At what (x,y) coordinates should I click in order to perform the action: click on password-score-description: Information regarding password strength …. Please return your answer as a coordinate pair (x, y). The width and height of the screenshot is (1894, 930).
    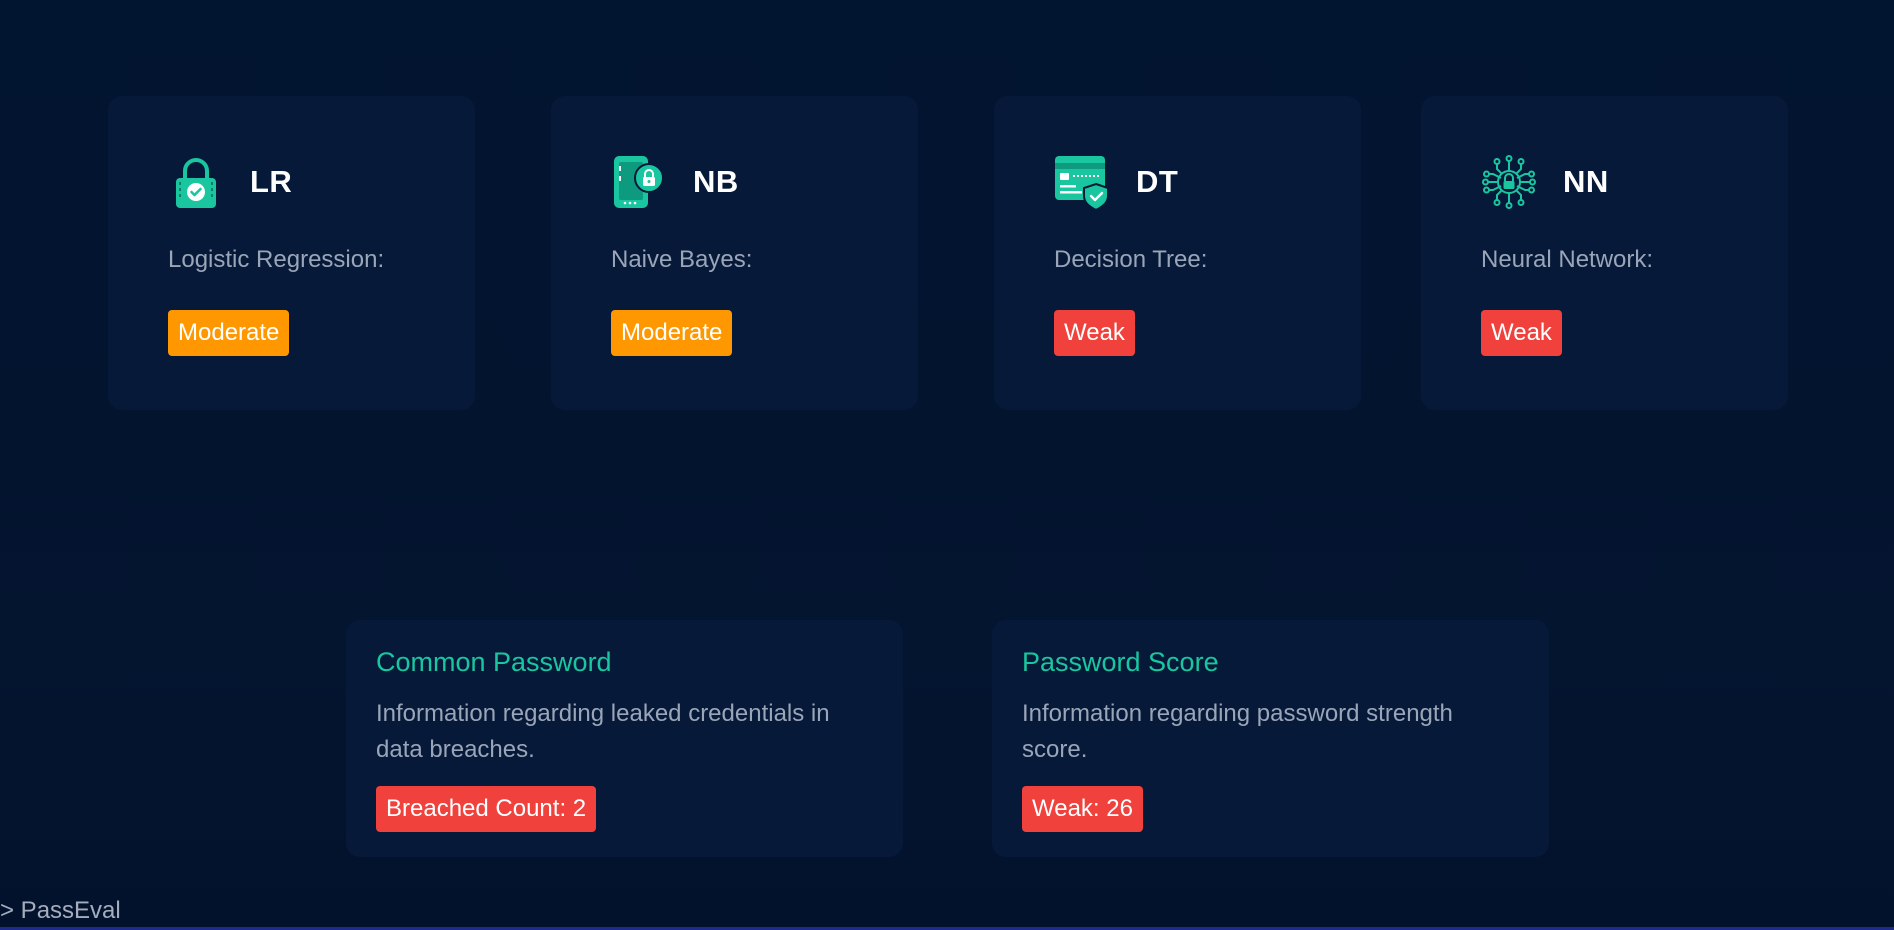
    Looking at the image, I should click on (1237, 731).